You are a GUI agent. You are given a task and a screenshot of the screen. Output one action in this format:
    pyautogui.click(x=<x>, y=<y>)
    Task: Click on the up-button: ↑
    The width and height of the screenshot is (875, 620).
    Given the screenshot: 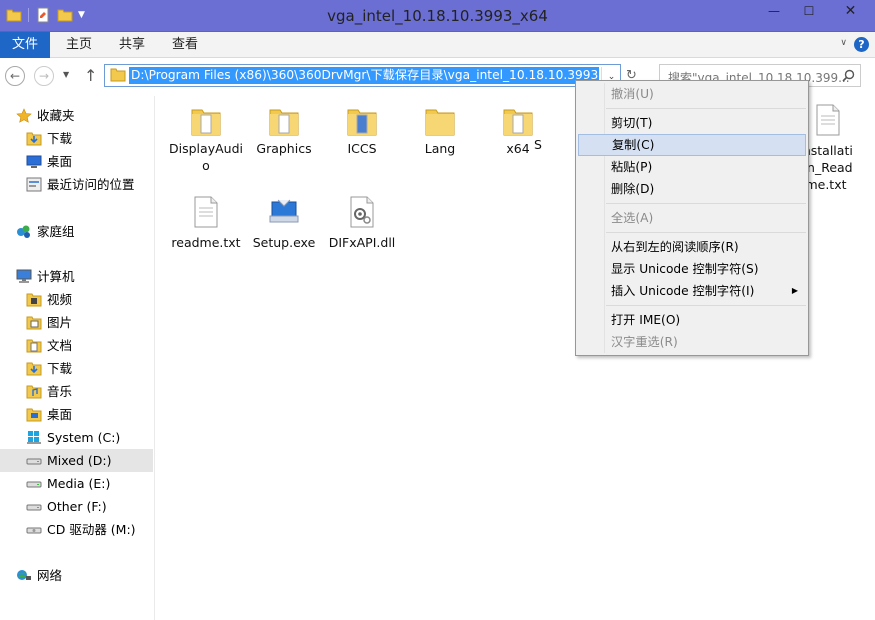 What is the action you would take?
    pyautogui.click(x=90, y=75)
    